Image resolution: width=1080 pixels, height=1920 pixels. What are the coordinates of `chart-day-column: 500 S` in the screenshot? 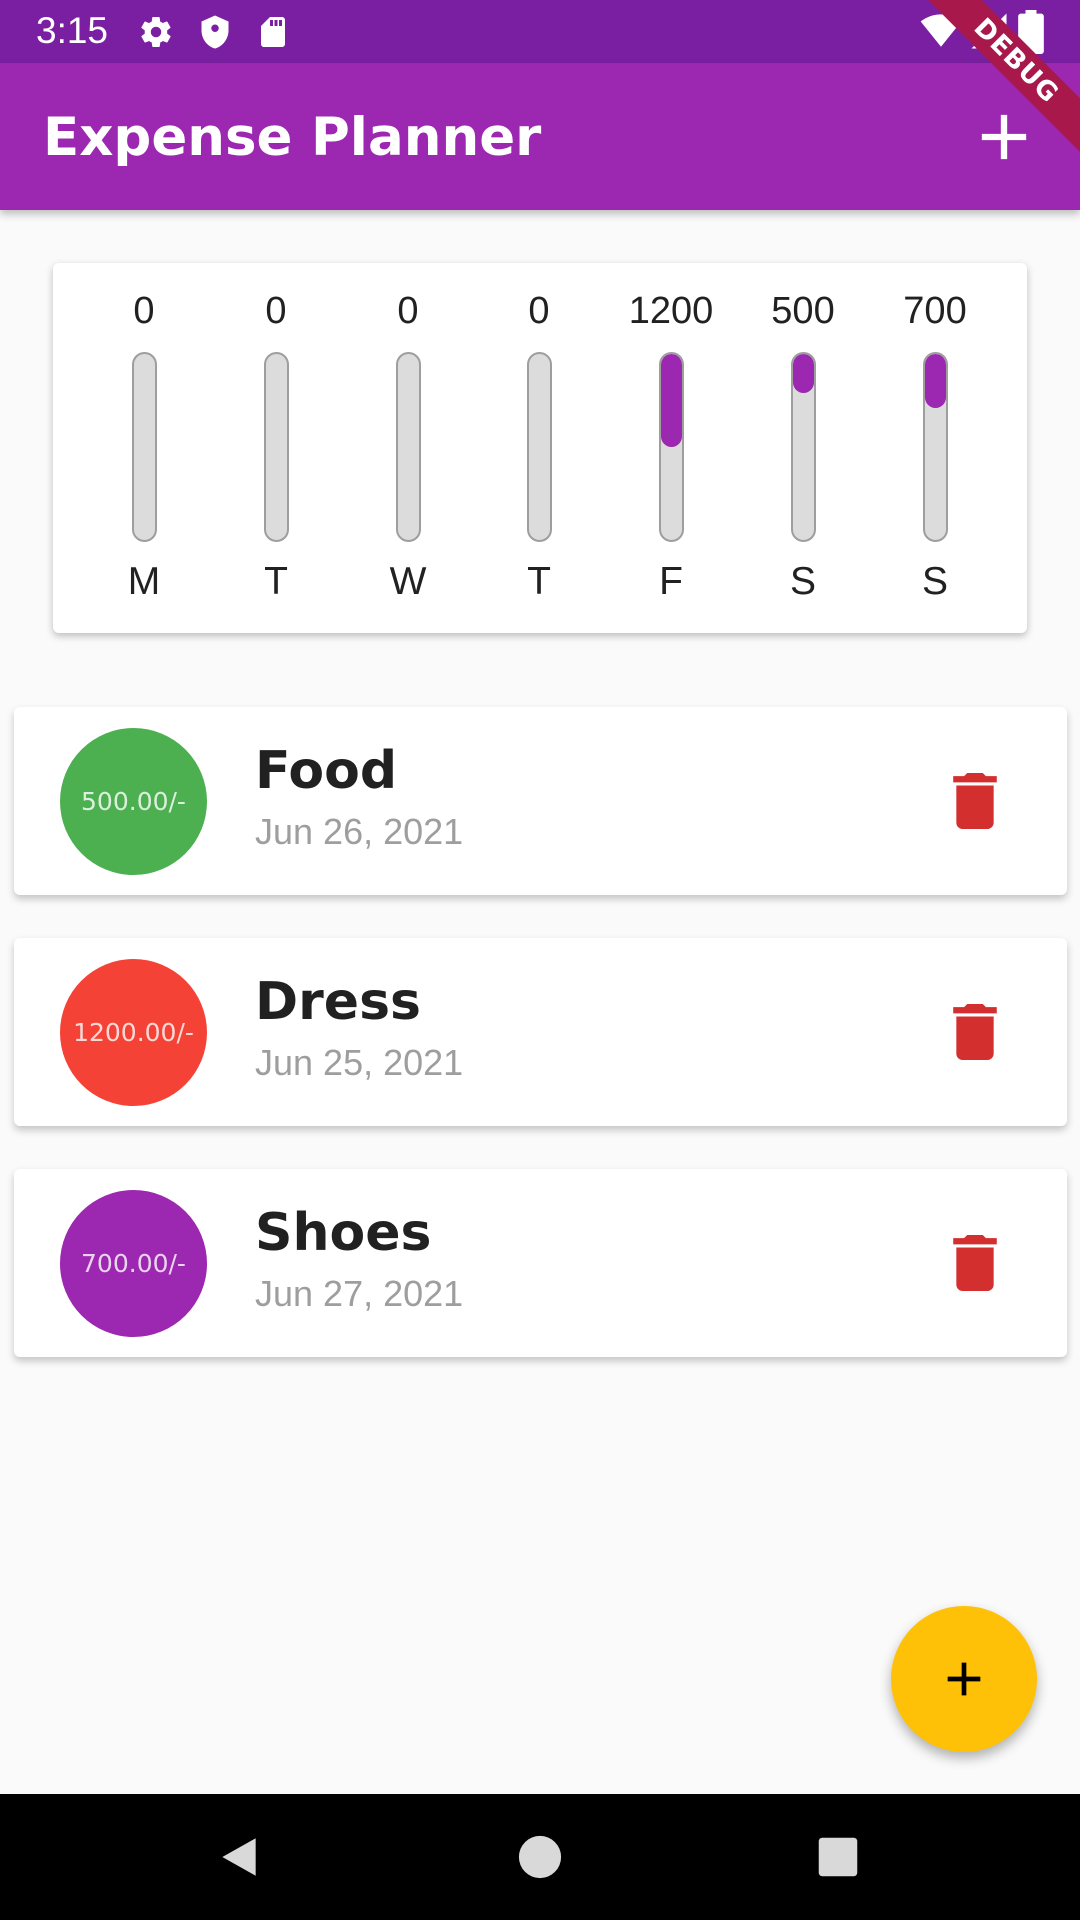 It's located at (803, 448).